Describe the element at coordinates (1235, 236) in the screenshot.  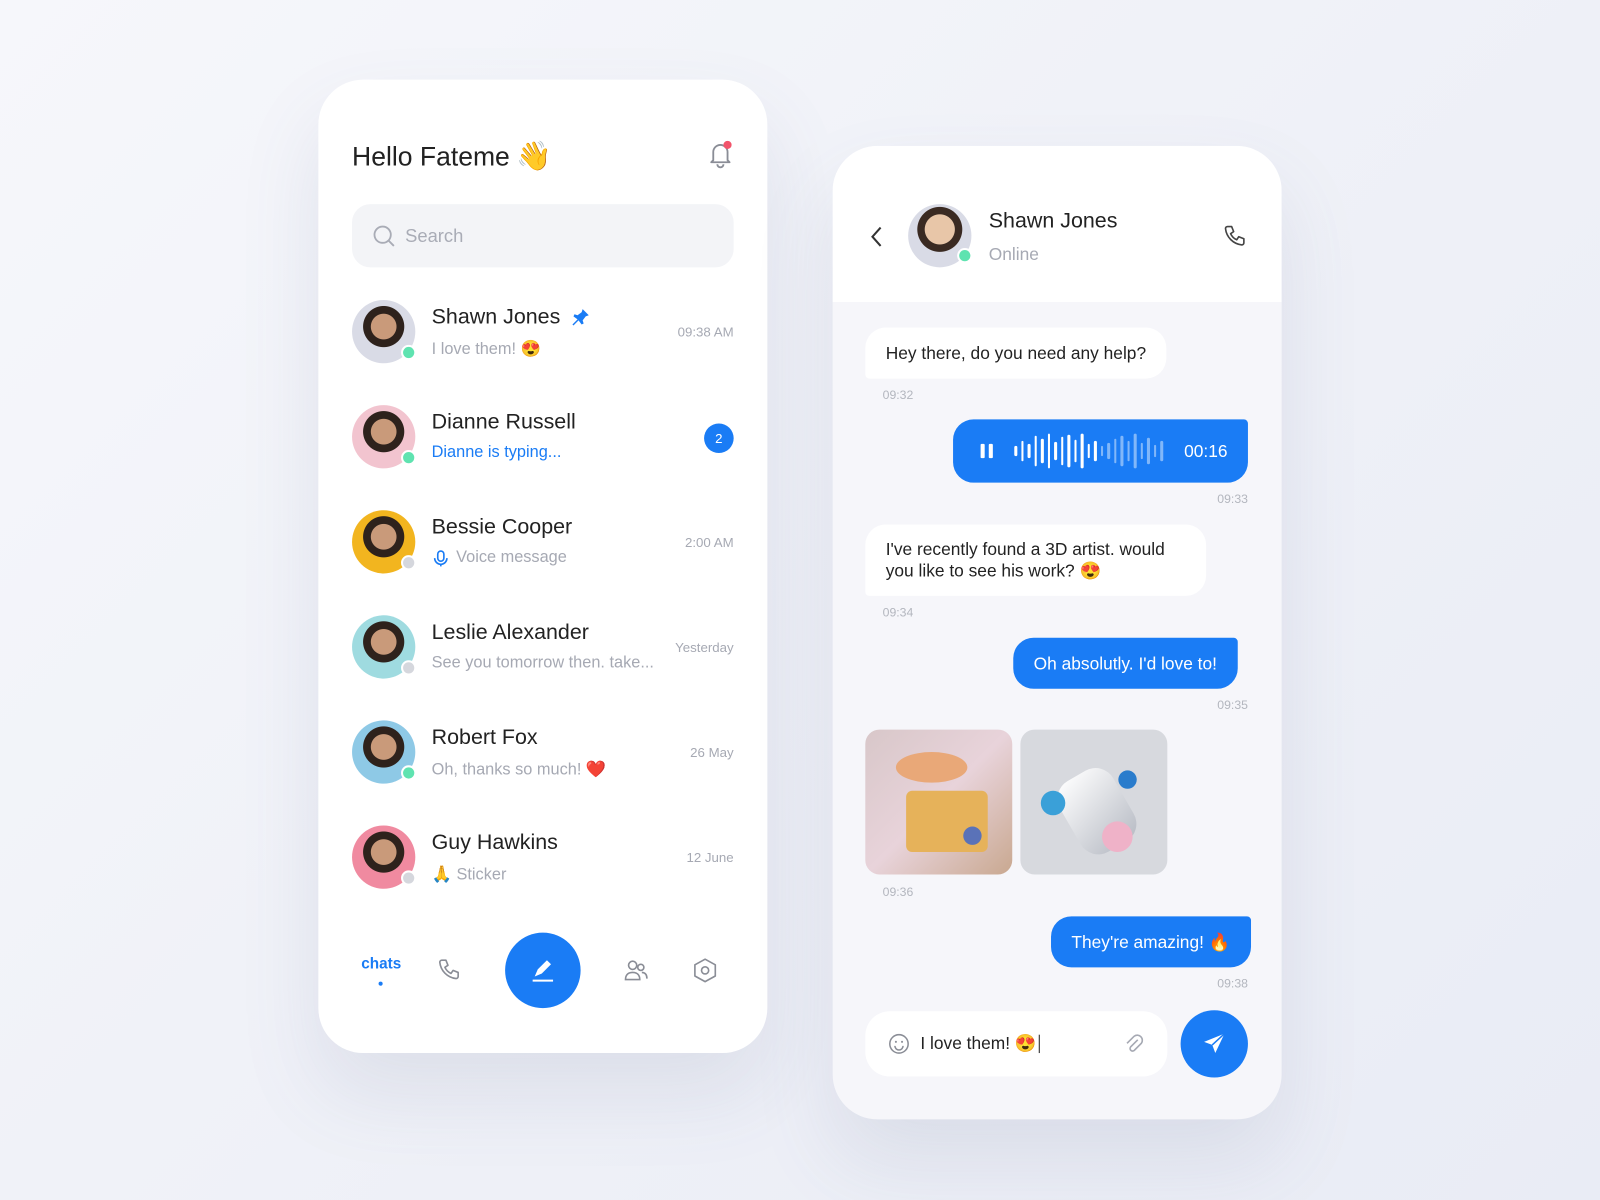
I see `call-icon` at that location.